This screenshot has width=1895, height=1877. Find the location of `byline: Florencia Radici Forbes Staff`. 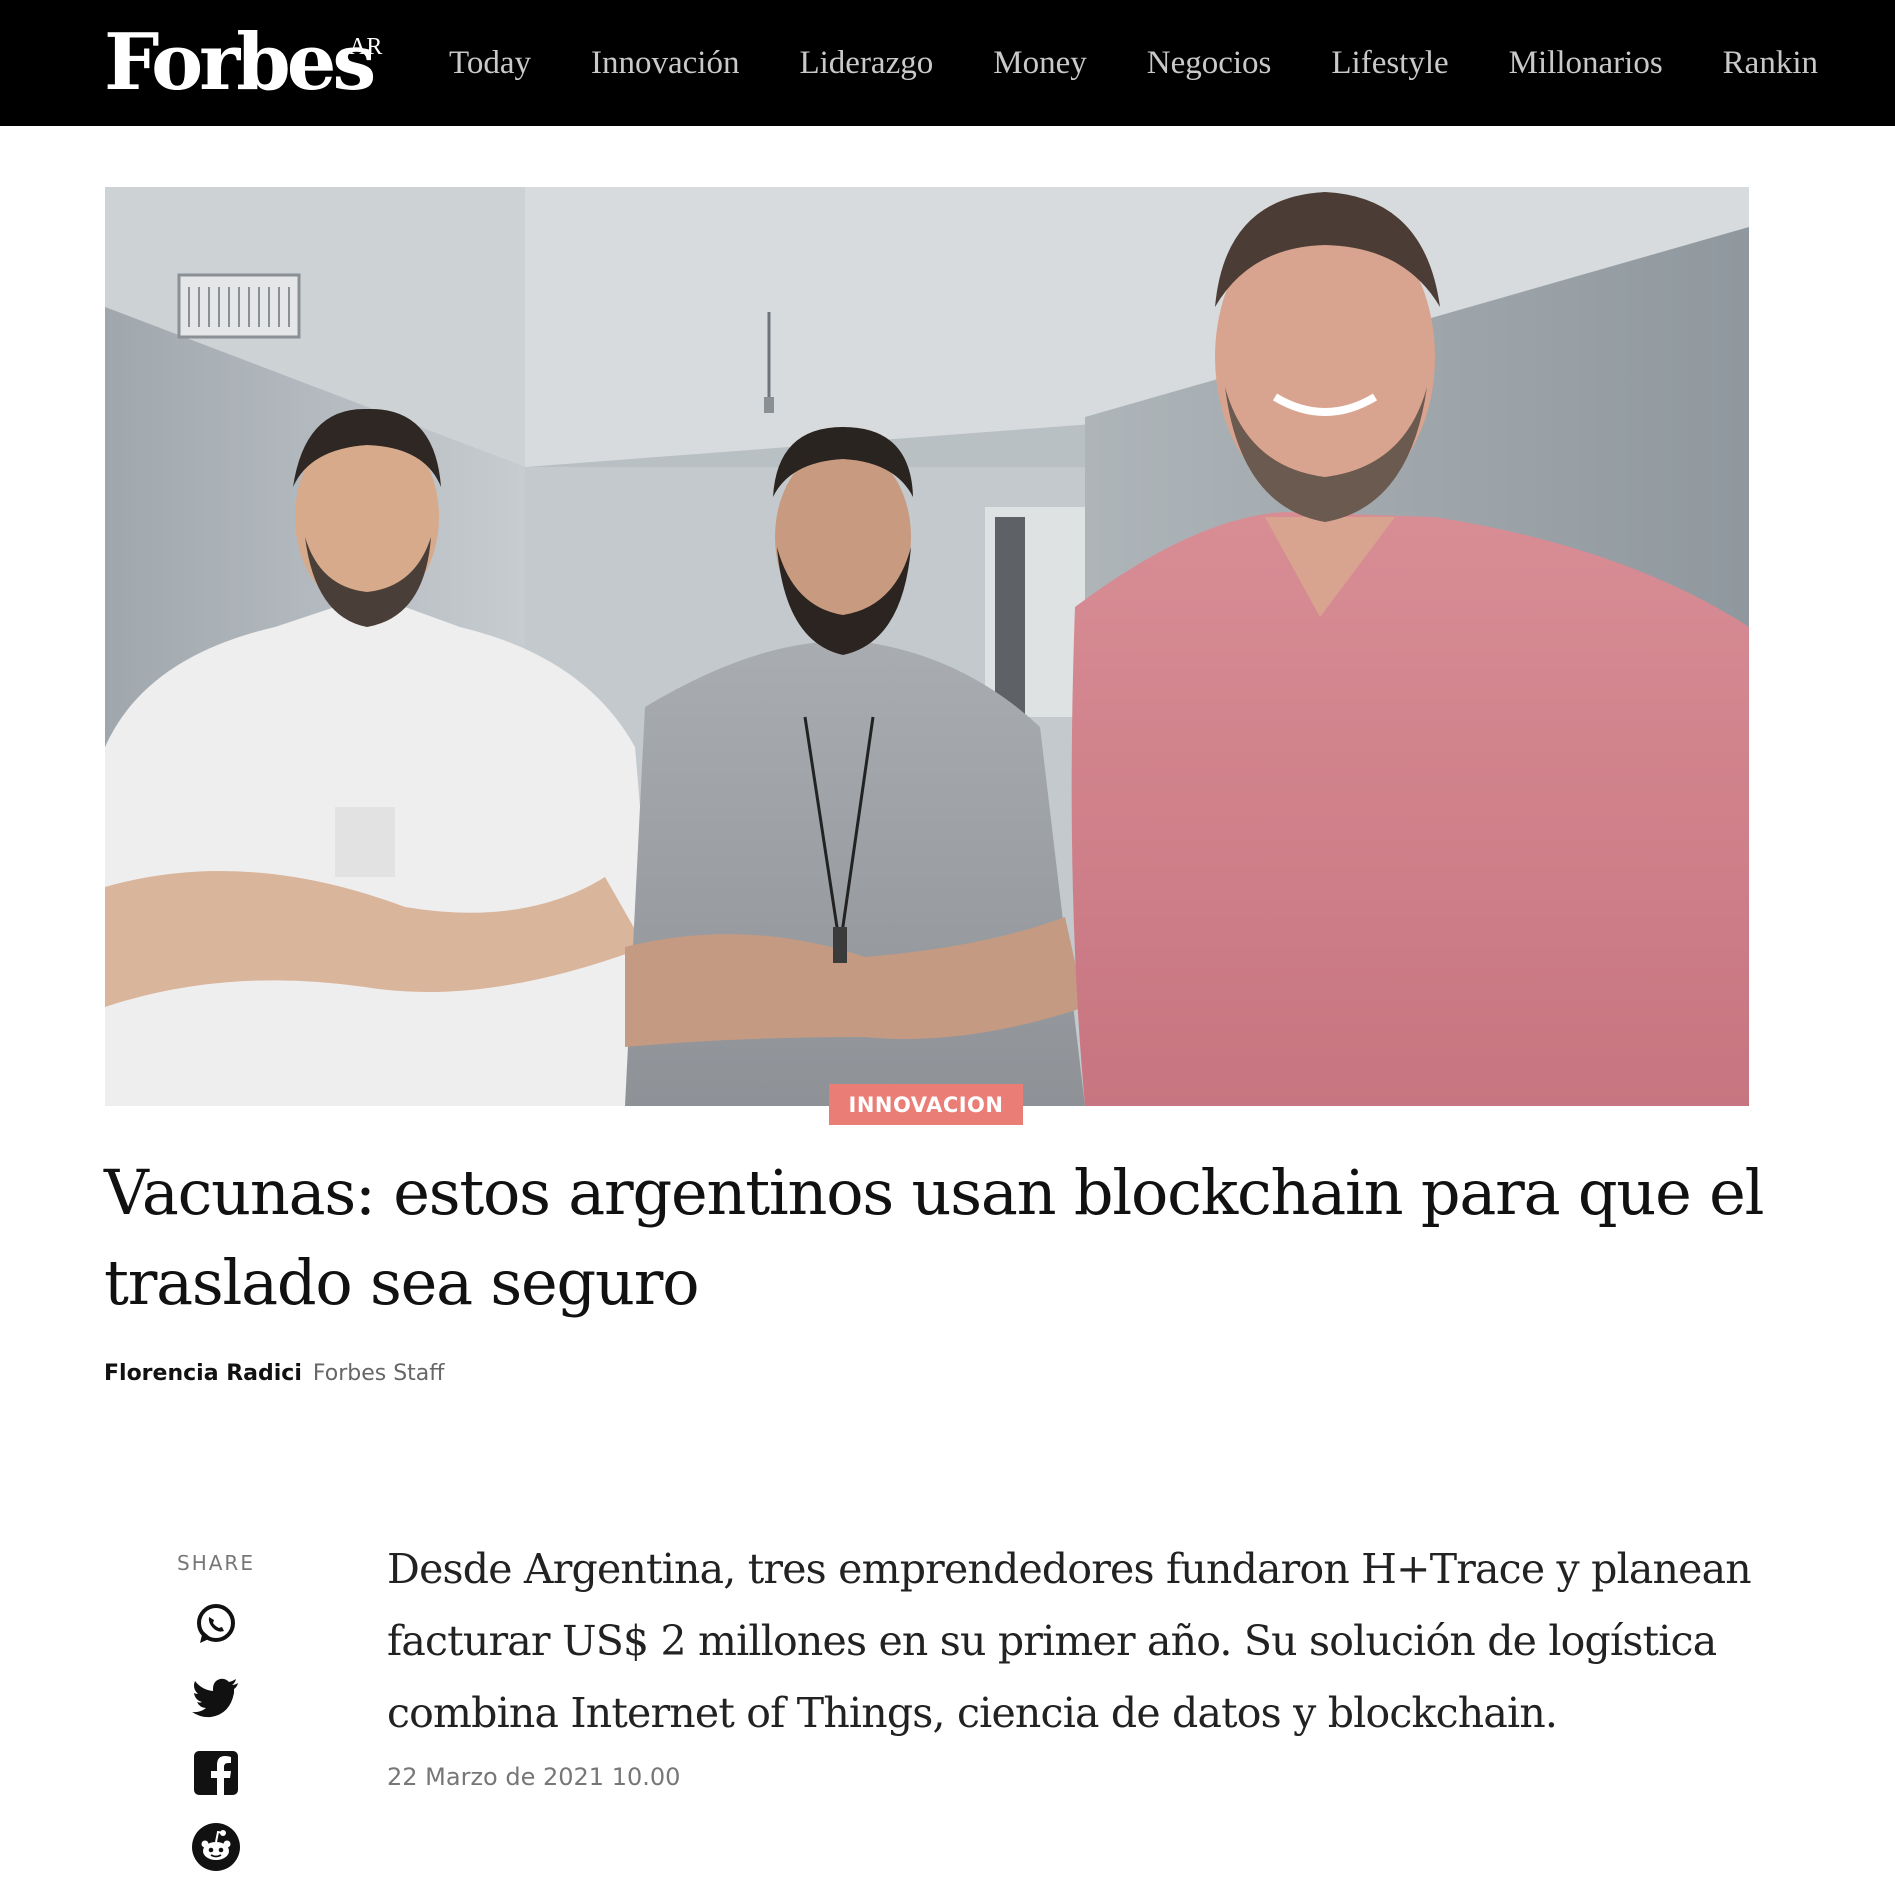

byline: Florencia Radici Forbes Staff is located at coordinates (274, 1374).